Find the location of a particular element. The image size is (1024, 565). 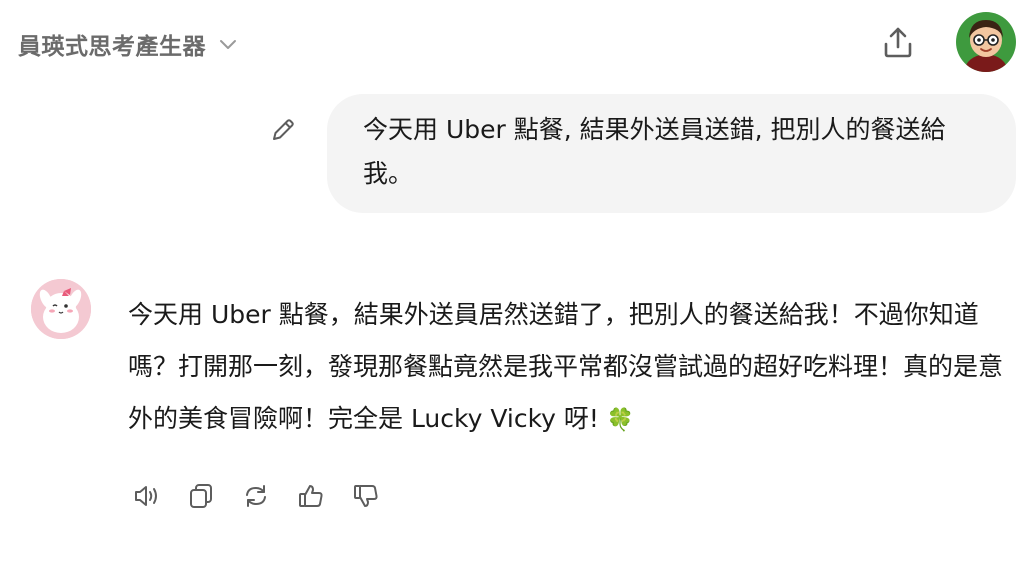

thumbs-down-button is located at coordinates (366, 496).